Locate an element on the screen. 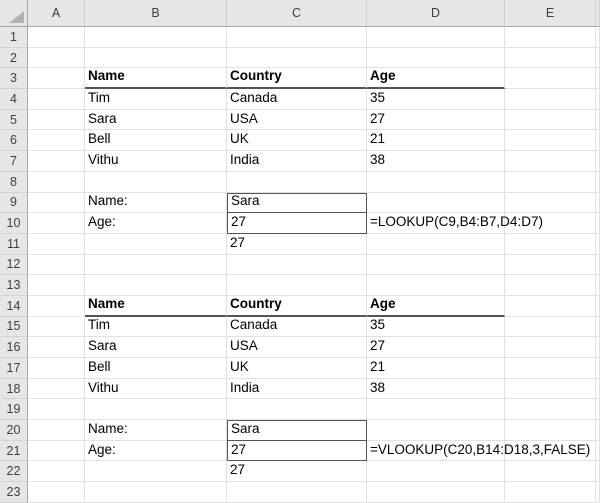 This screenshot has width=600, height=503. cell-E18 is located at coordinates (550, 389).